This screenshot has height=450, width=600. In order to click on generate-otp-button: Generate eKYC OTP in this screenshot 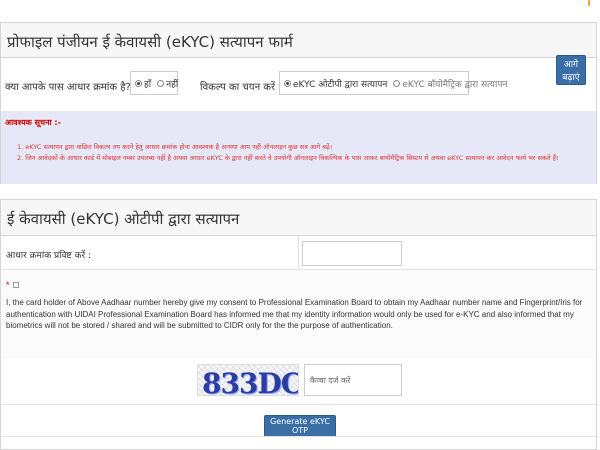, I will do `click(300, 426)`.